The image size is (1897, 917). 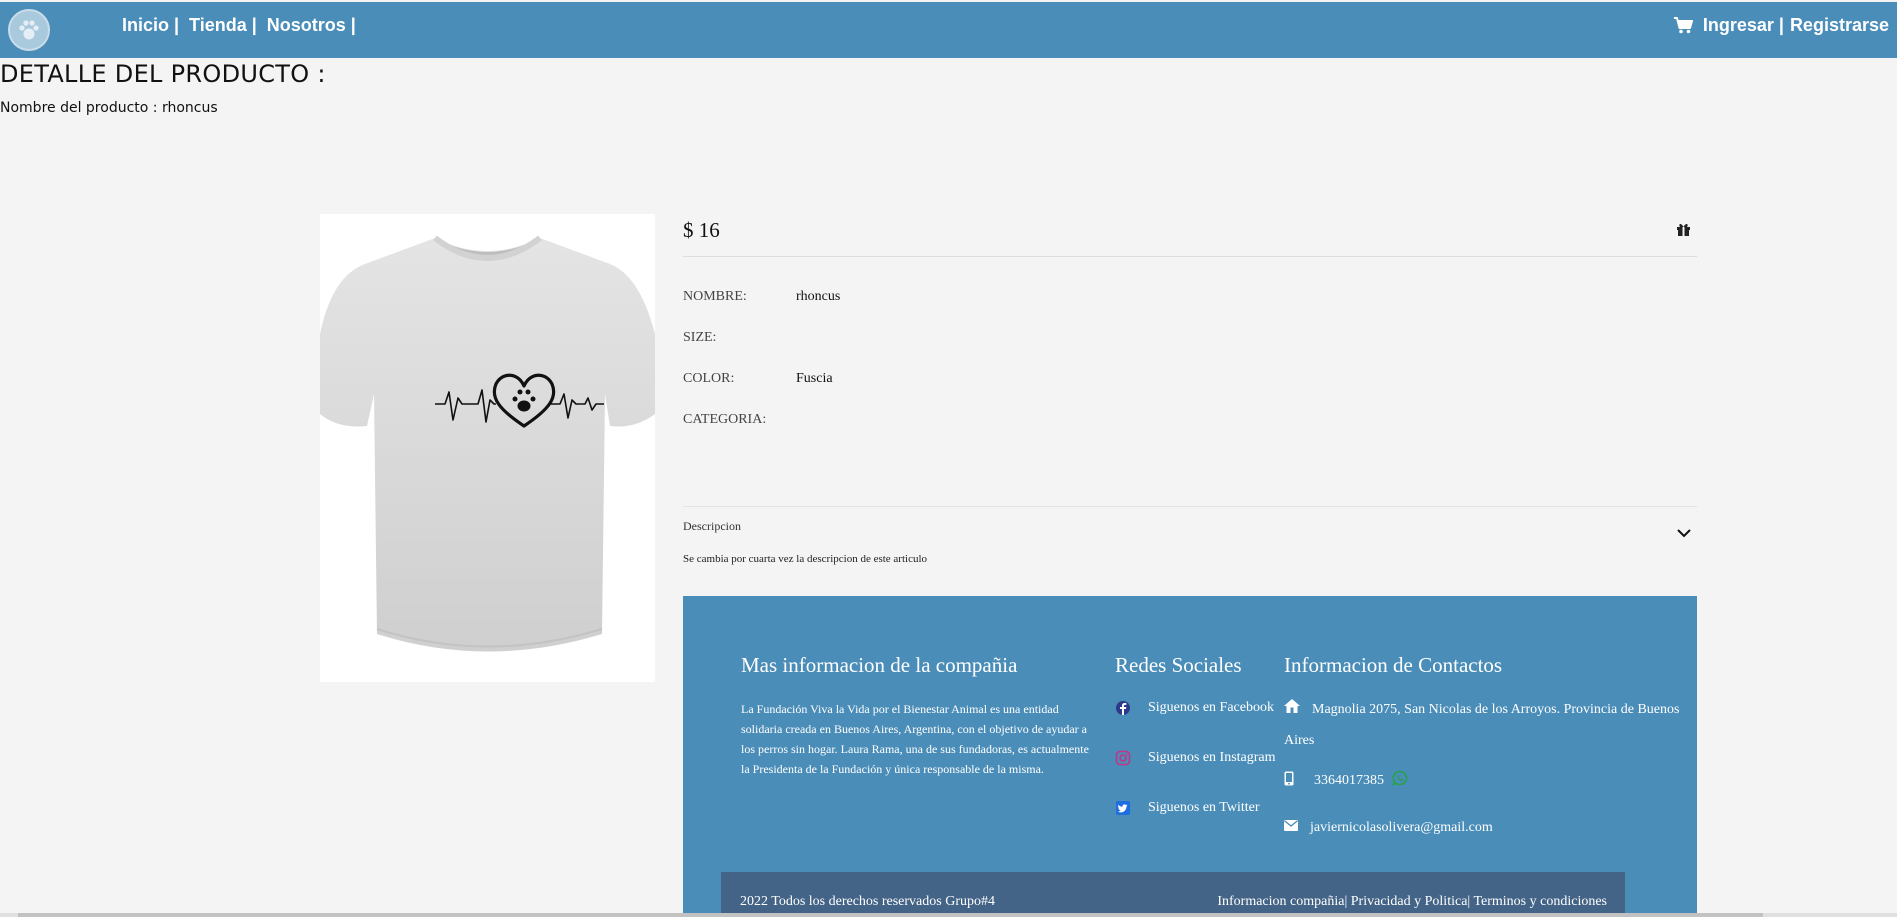 I want to click on facebook-icon, so click(x=1123, y=708).